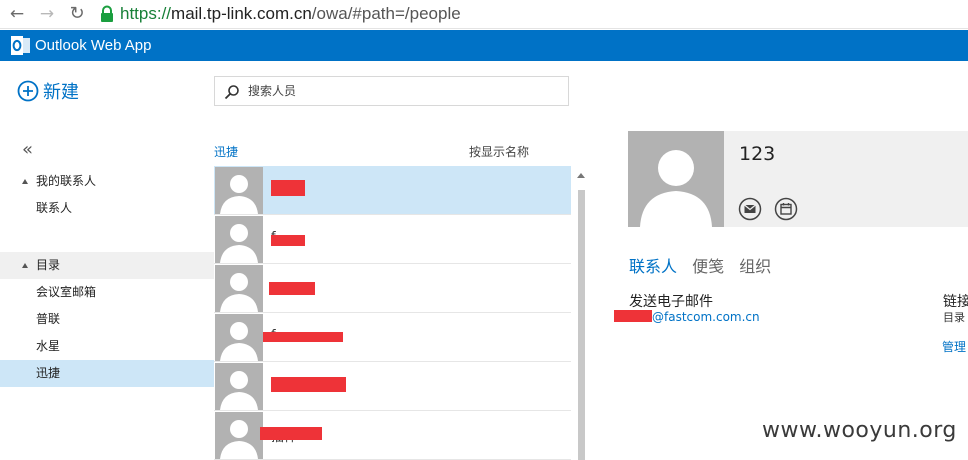 The image size is (968, 460). What do you see at coordinates (671, 302) in the screenshot?
I see `send-email-label: 发送电子邮件` at bounding box center [671, 302].